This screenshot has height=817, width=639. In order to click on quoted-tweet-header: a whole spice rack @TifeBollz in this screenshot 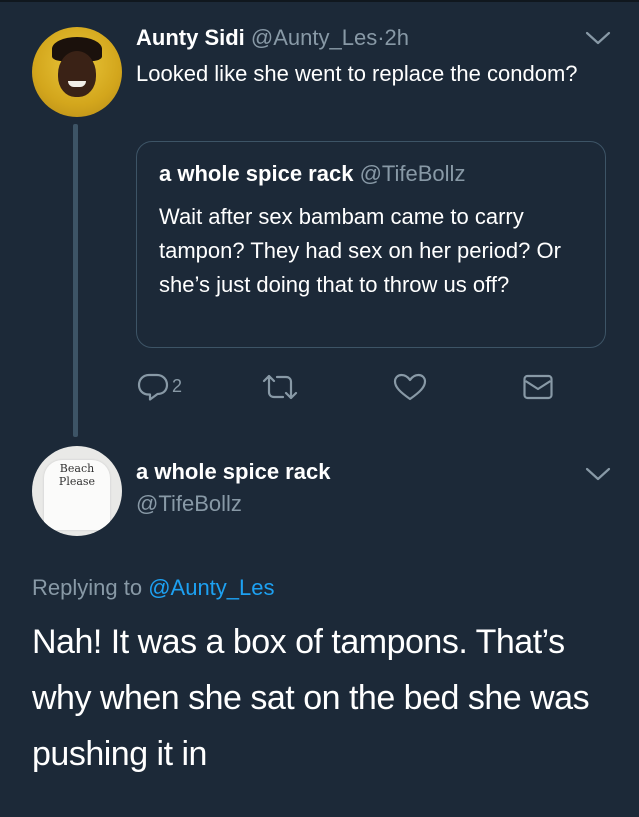, I will do `click(312, 174)`.